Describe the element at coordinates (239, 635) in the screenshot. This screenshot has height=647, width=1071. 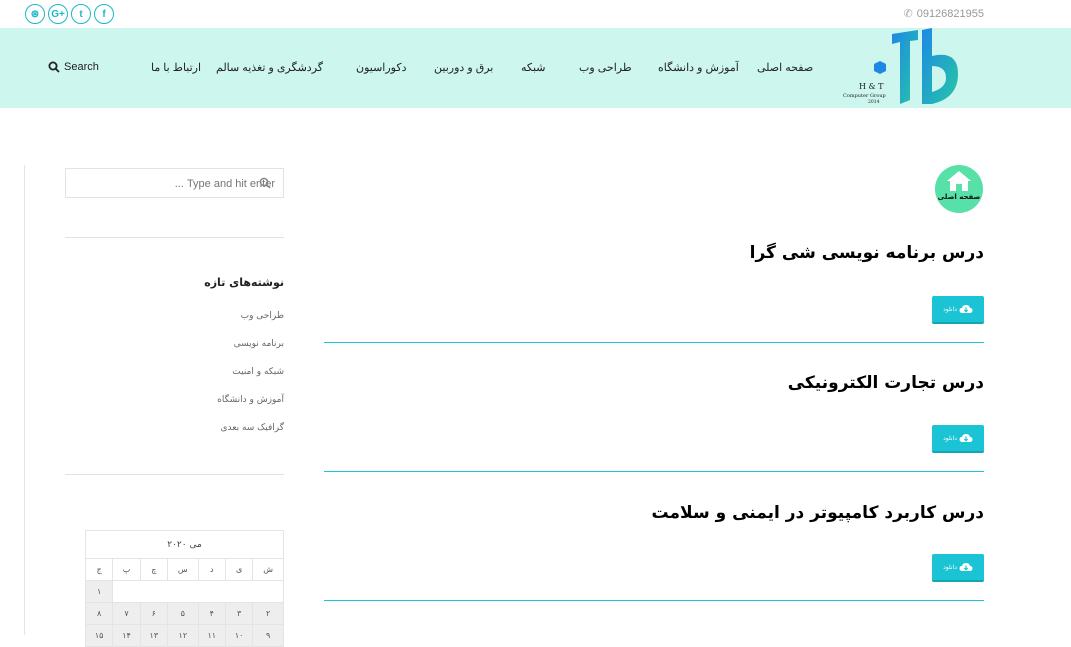
I see `calendar-day: ۱۰` at that location.